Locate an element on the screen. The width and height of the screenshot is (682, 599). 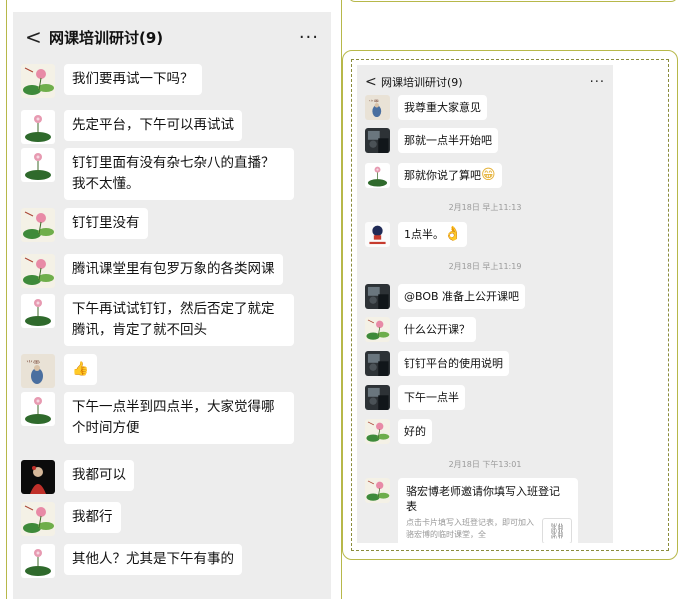
message-row: 那就你说了算吧😁 is located at coordinates (429, 175).